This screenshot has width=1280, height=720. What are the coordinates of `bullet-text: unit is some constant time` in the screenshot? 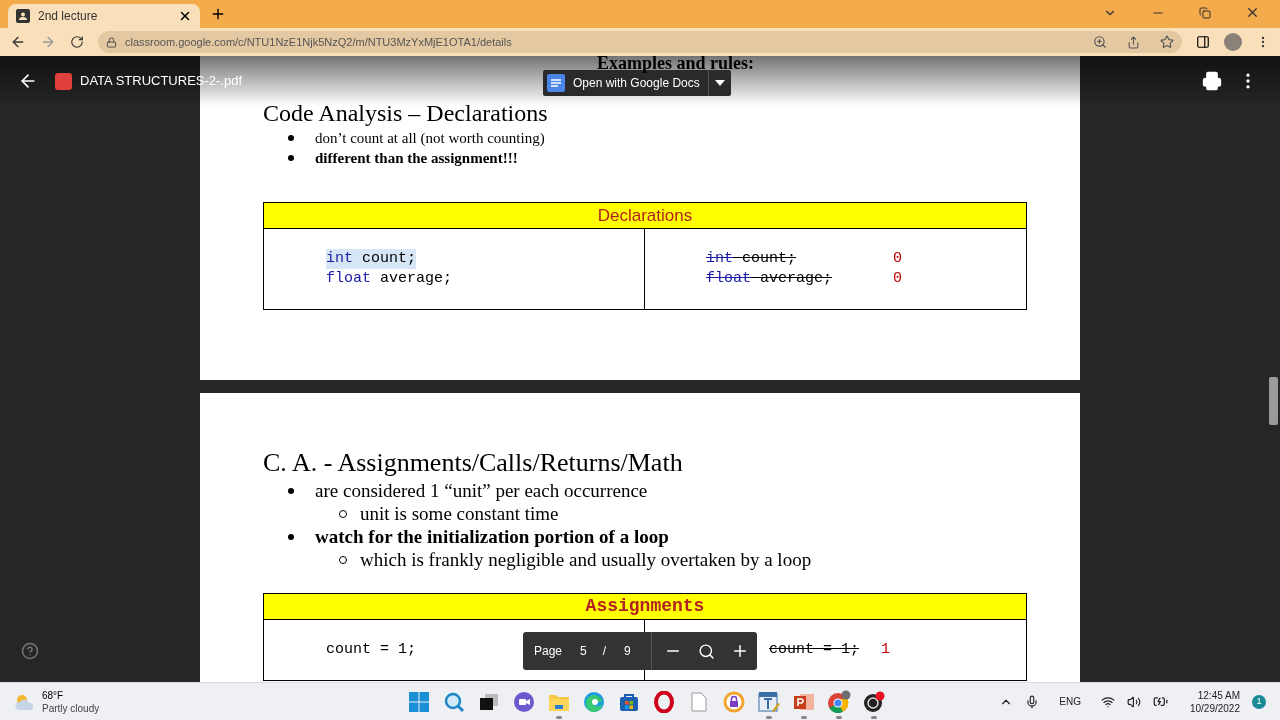 It's located at (459, 513).